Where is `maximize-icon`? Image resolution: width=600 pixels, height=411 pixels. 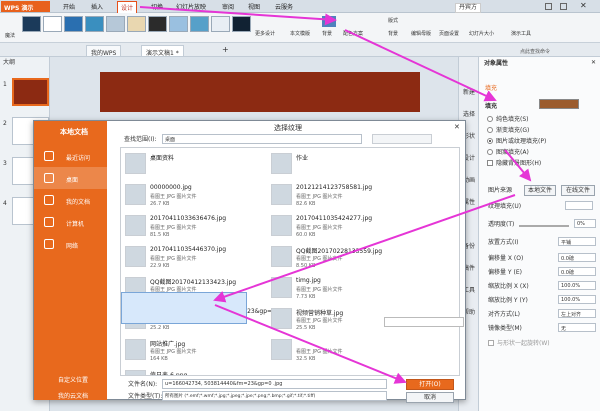
maximize-icon is located at coordinates (563, 6).